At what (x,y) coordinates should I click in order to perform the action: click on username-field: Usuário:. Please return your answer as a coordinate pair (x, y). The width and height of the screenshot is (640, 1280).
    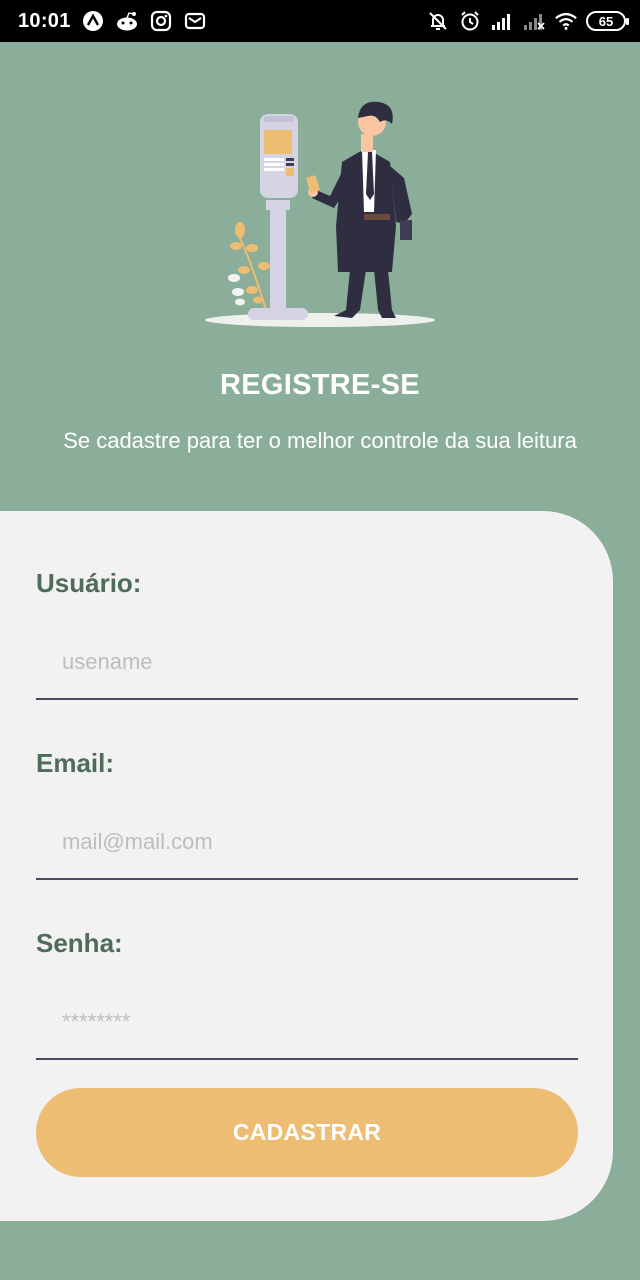
    Looking at the image, I should click on (307, 634).